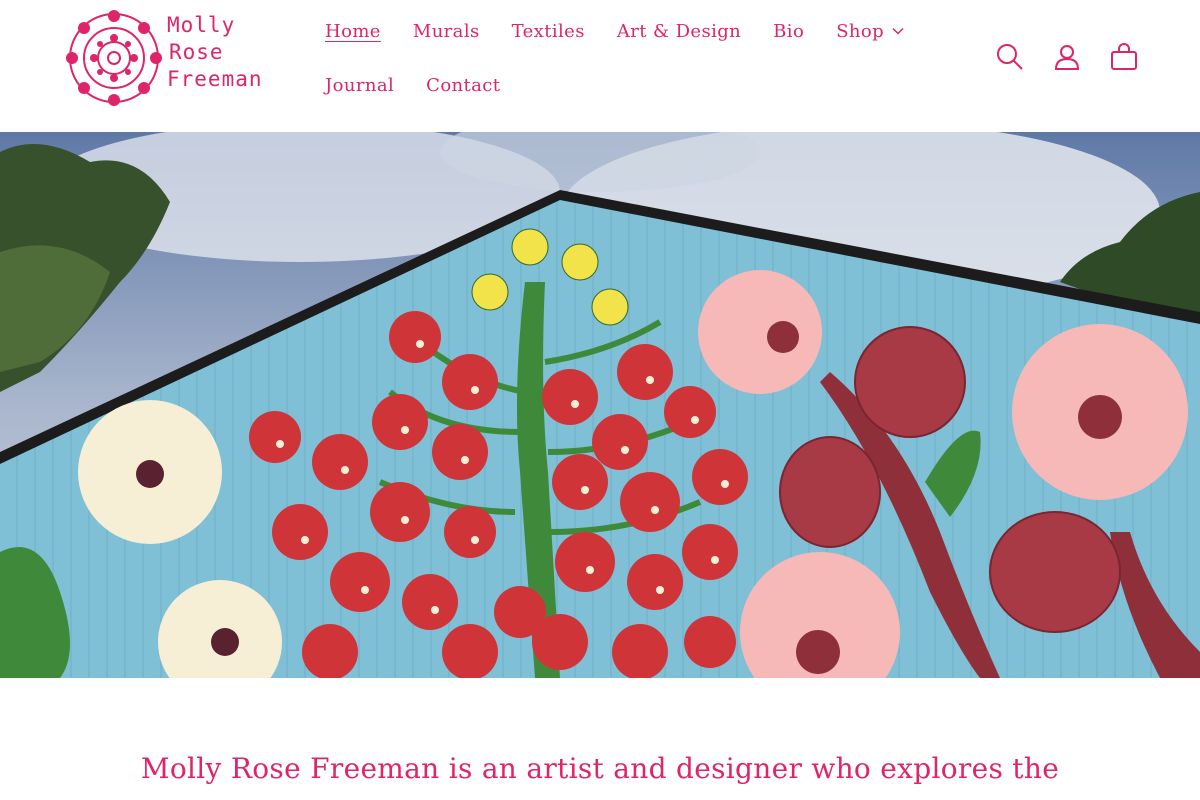  Describe the element at coordinates (463, 85) in the screenshot. I see `nav-item-contact: Contact` at that location.